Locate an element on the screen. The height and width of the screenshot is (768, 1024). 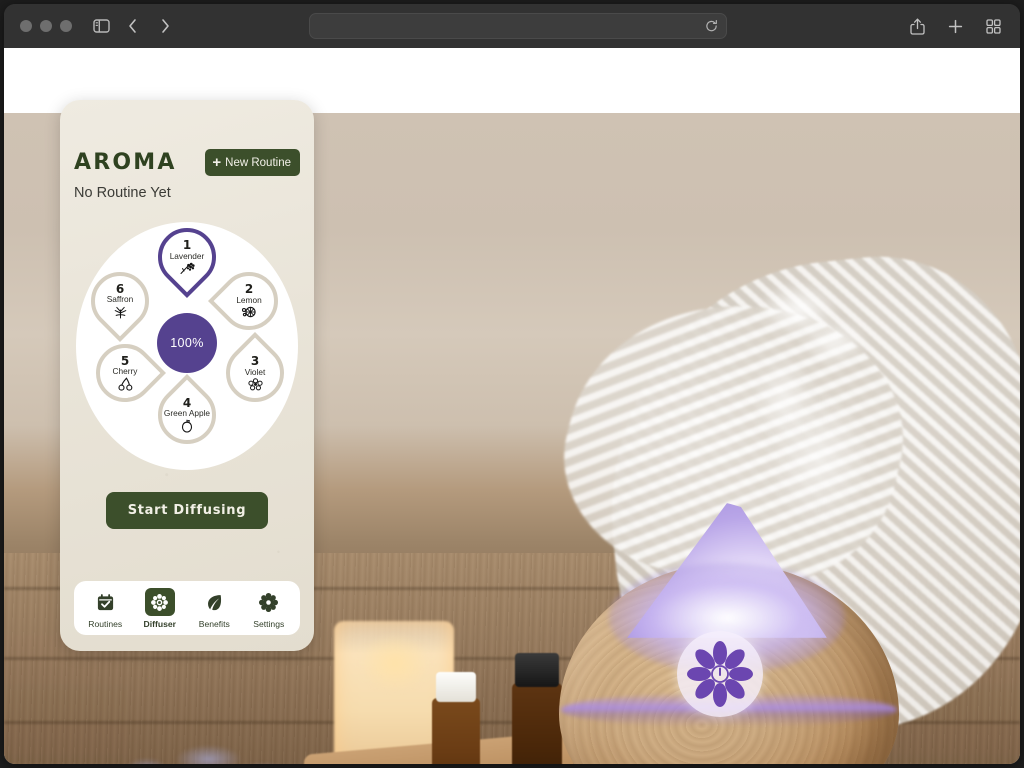
scent-name: Saffron is located at coordinates (120, 299).